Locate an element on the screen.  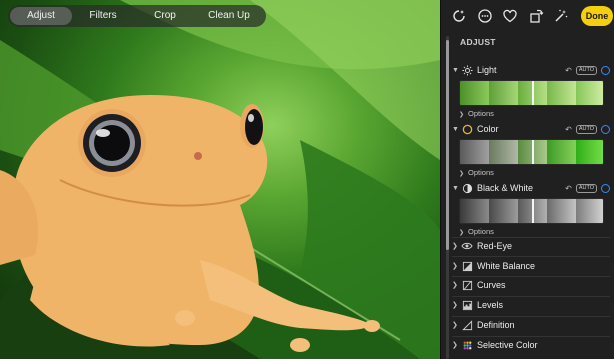
curves-icon is located at coordinates (467, 285).